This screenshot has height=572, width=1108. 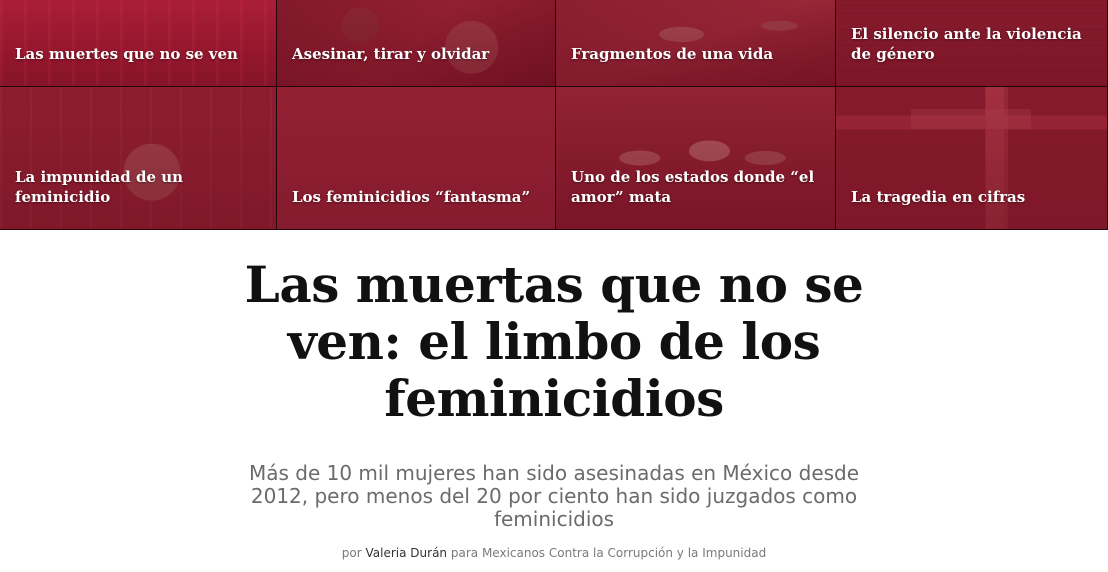 I want to click on nav-tile-asesinar: Asesinar, tirar y olvidar, so click(x=416, y=43).